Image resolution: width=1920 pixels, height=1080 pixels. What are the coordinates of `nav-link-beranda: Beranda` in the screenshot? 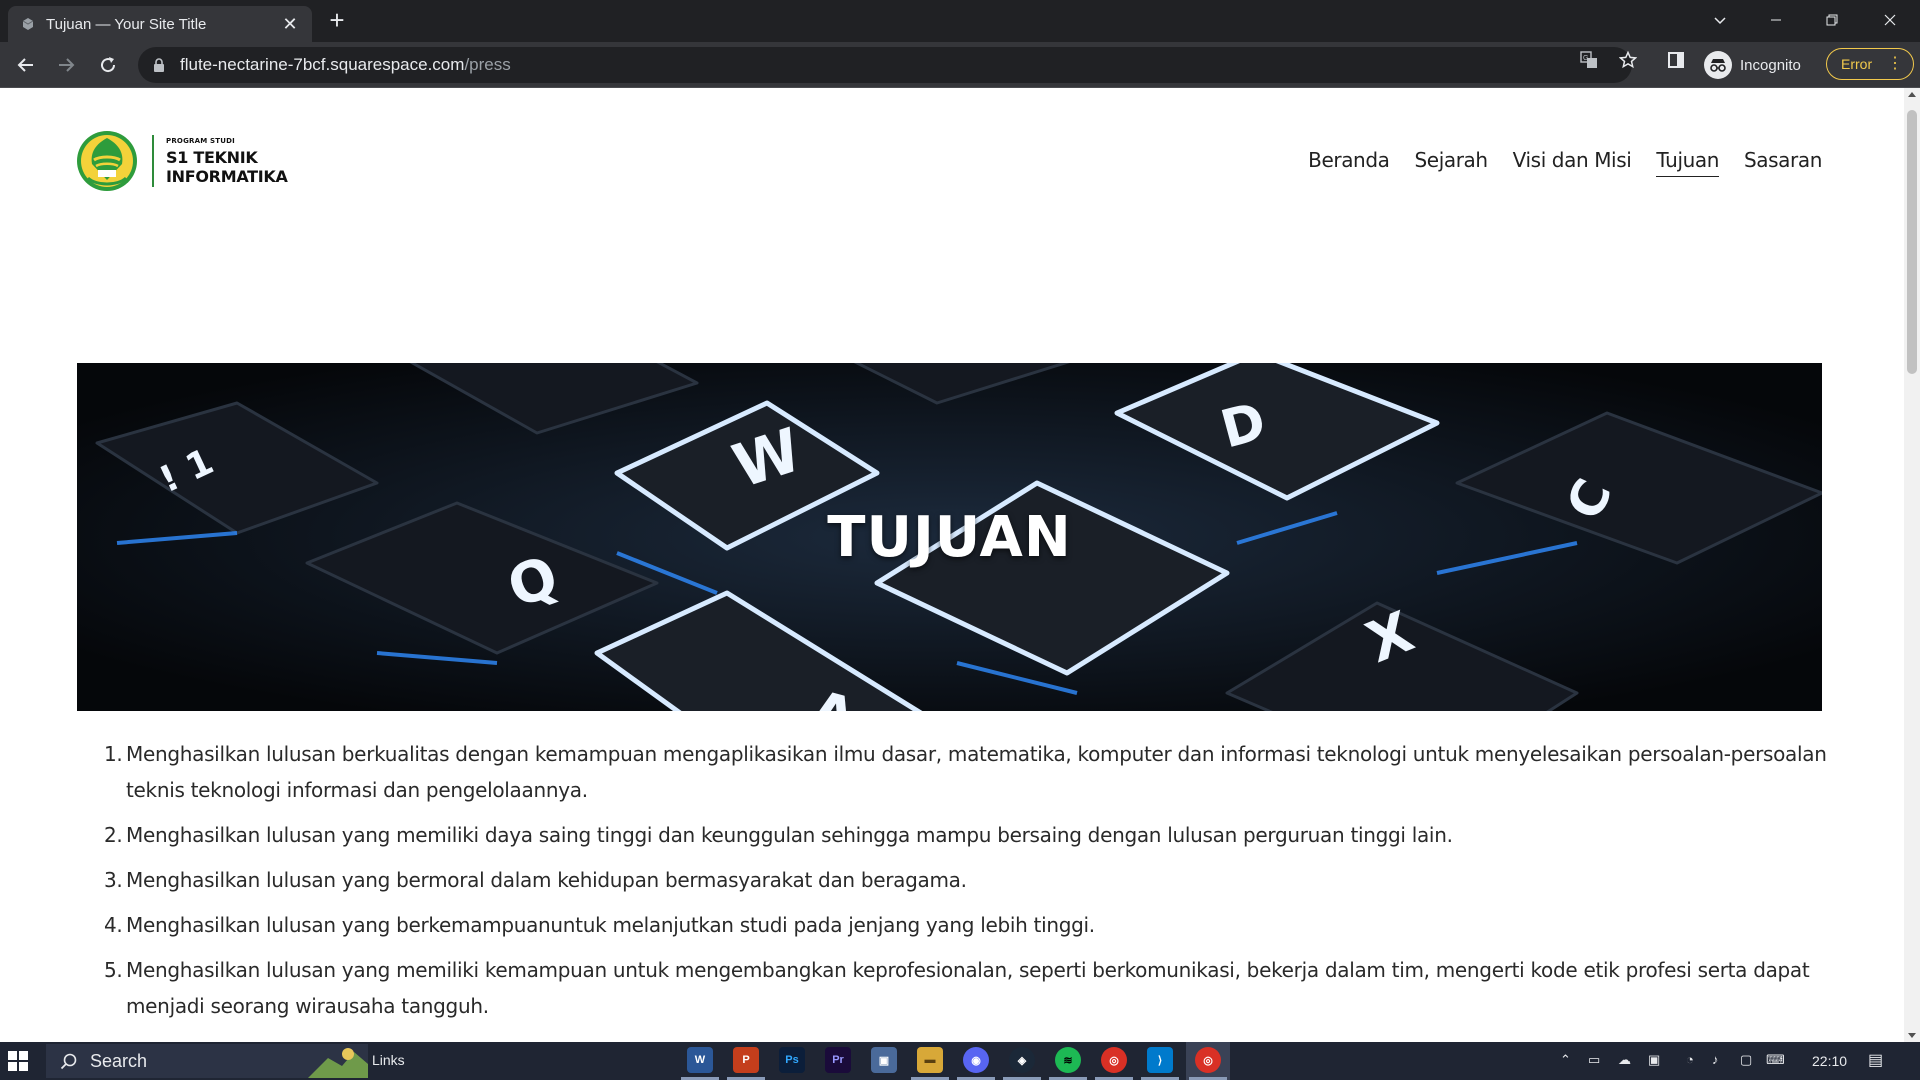 It's located at (1349, 162).